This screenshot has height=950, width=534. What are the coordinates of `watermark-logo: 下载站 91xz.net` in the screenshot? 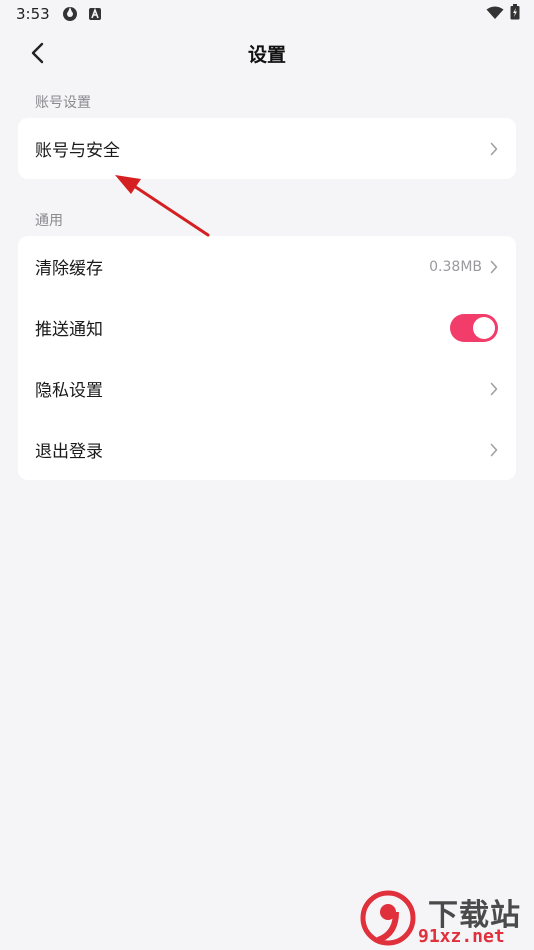 It's located at (447, 919).